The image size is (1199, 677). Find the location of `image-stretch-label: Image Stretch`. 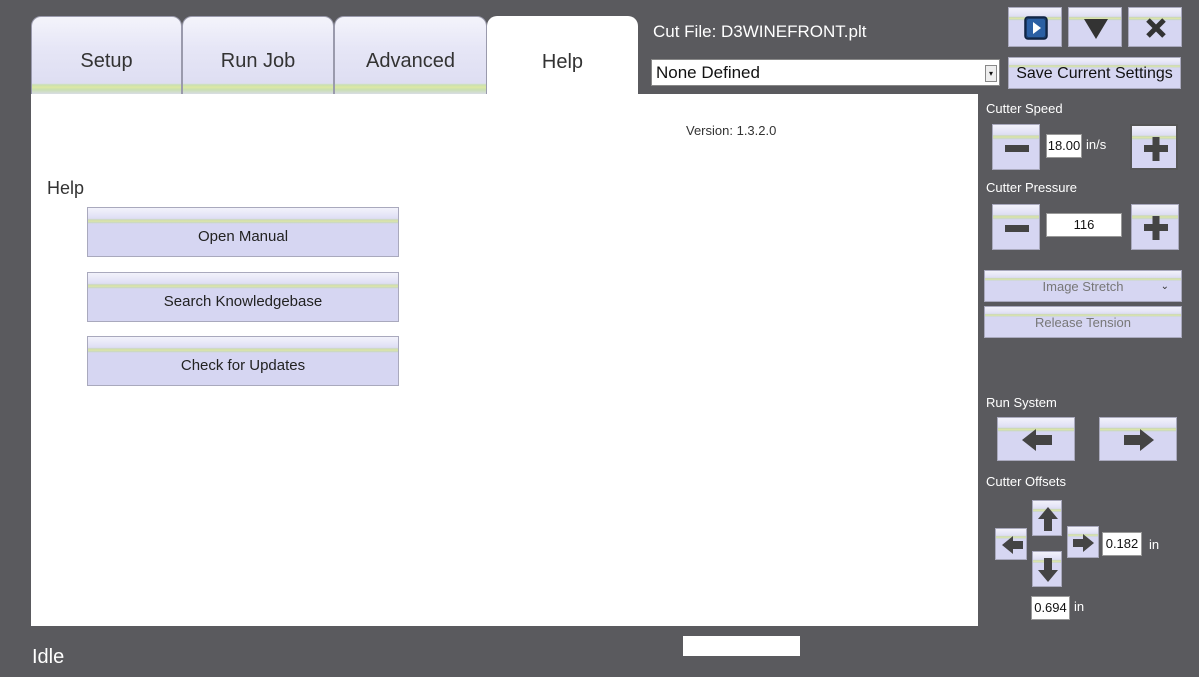

image-stretch-label: Image Stretch is located at coordinates (1083, 286).